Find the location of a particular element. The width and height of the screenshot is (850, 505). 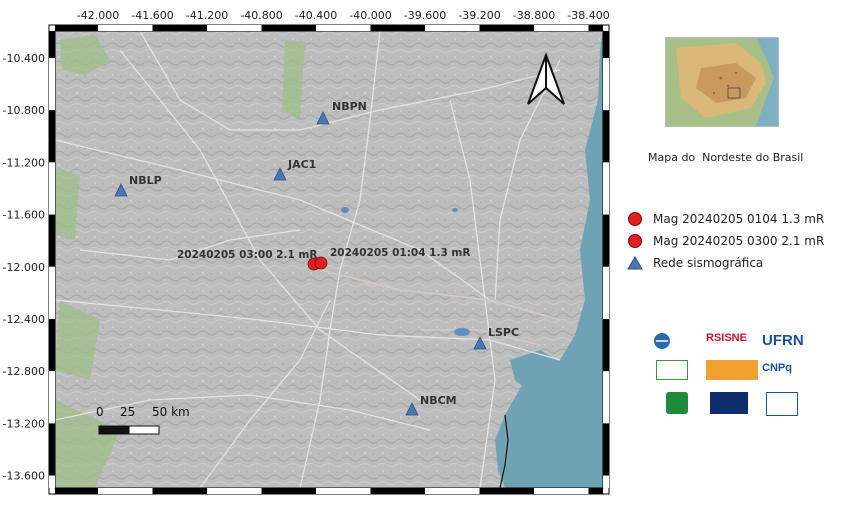

latitude-tick-label: -12.800 is located at coordinates (24, 371).